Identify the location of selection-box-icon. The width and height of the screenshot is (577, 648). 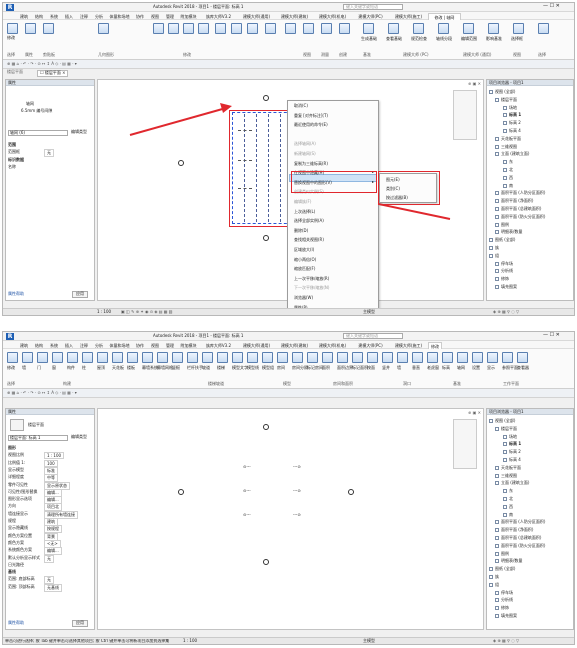
(518, 28).